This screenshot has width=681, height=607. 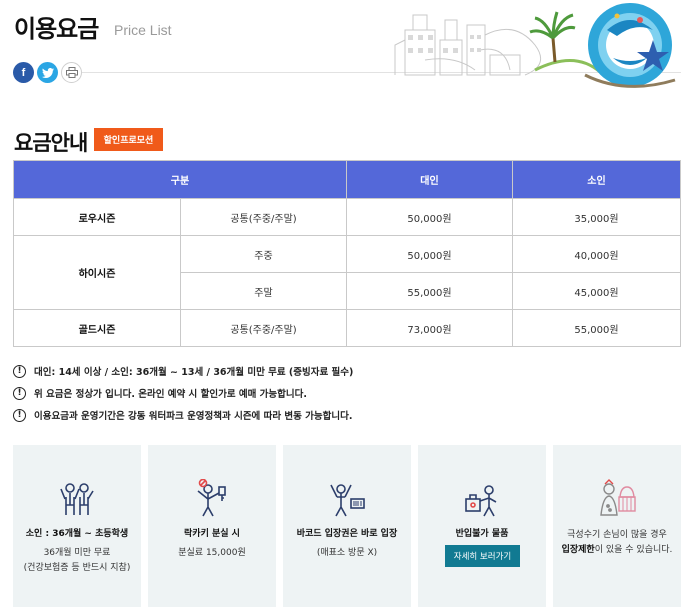 I want to click on crowd-limit-icon, so click(x=618, y=497).